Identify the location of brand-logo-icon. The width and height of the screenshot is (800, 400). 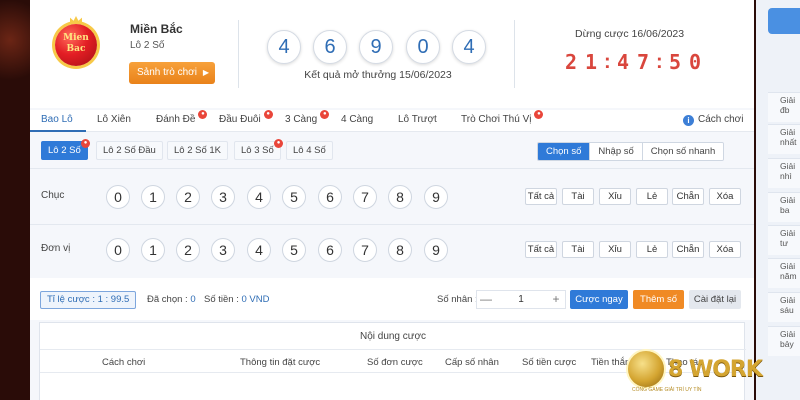
(646, 369).